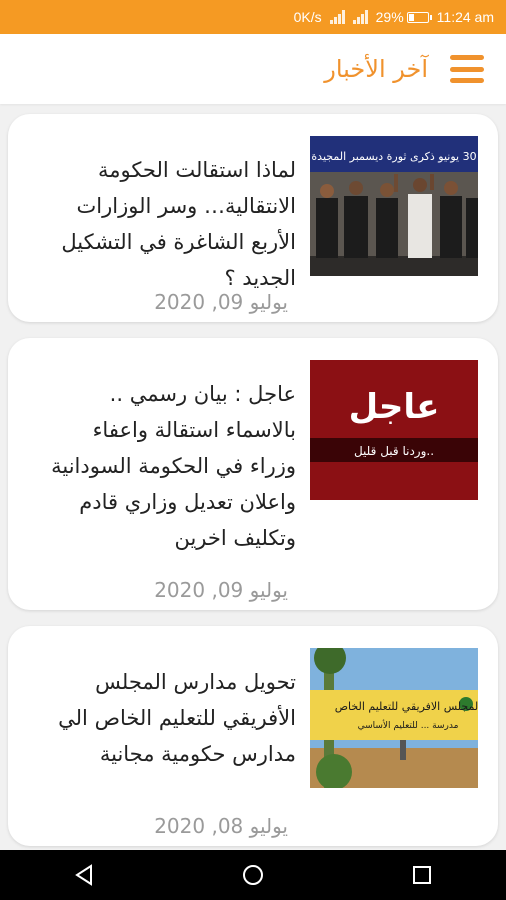  Describe the element at coordinates (307, 17) in the screenshot. I see `network-speed: 0K/s` at that location.